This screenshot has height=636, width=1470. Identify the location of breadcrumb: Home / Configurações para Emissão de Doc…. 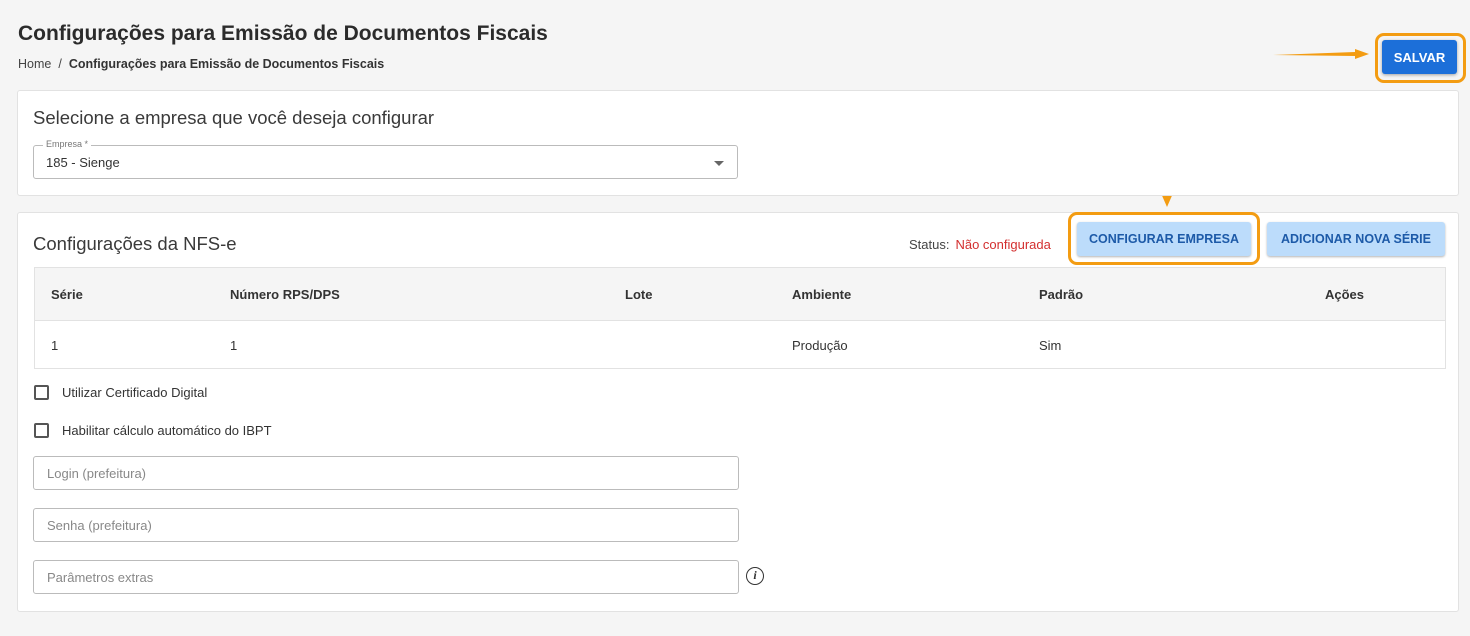
(201, 64).